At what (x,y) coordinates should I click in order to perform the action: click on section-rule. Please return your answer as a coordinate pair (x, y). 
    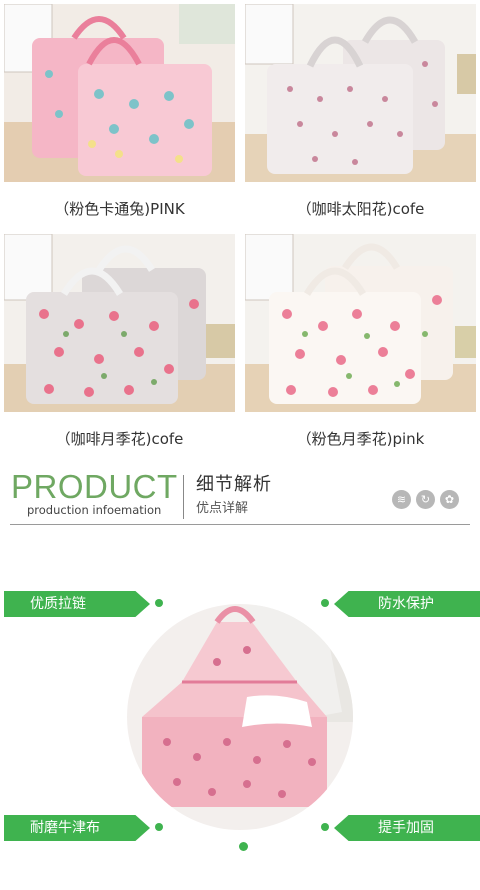
    Looking at the image, I should click on (240, 524).